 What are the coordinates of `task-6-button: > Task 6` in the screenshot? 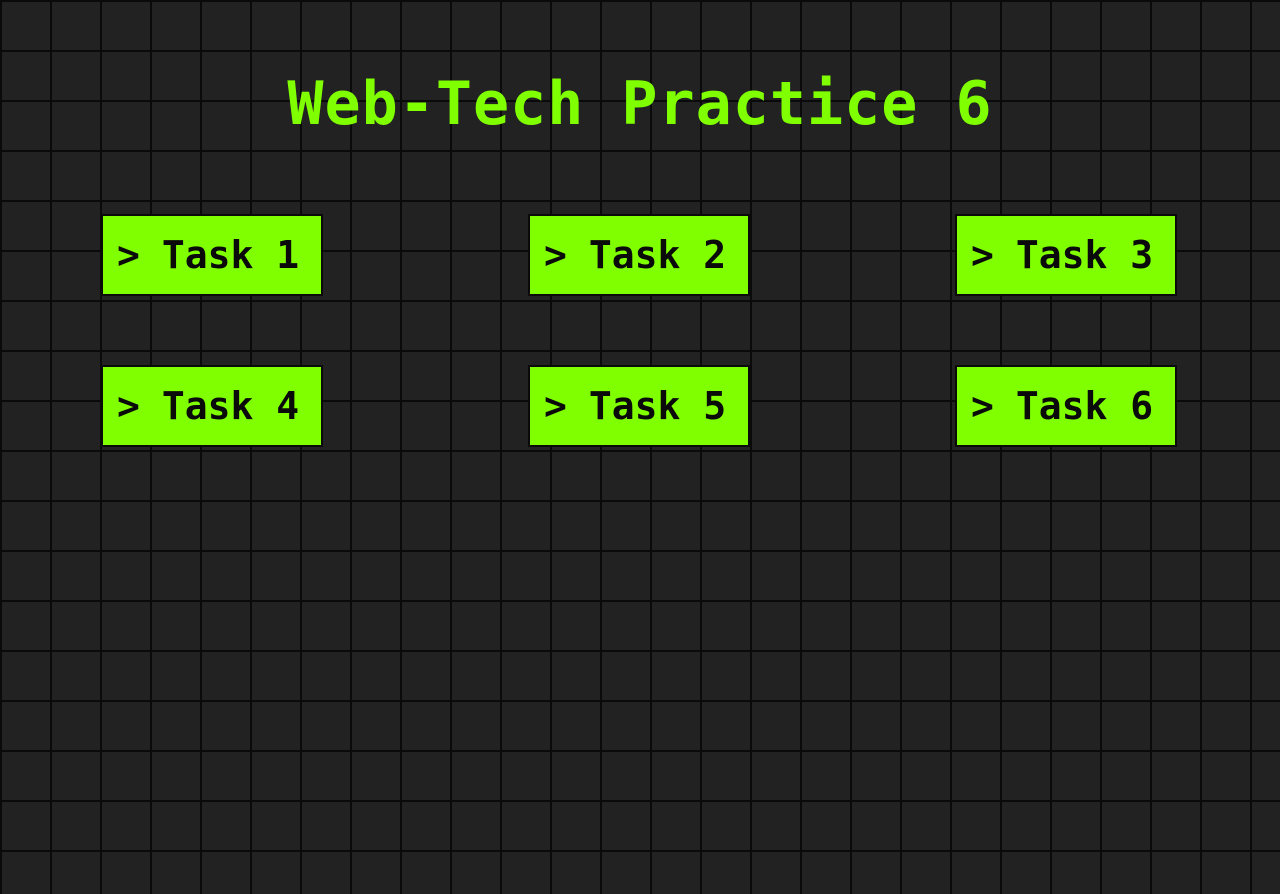 It's located at (1066, 406).